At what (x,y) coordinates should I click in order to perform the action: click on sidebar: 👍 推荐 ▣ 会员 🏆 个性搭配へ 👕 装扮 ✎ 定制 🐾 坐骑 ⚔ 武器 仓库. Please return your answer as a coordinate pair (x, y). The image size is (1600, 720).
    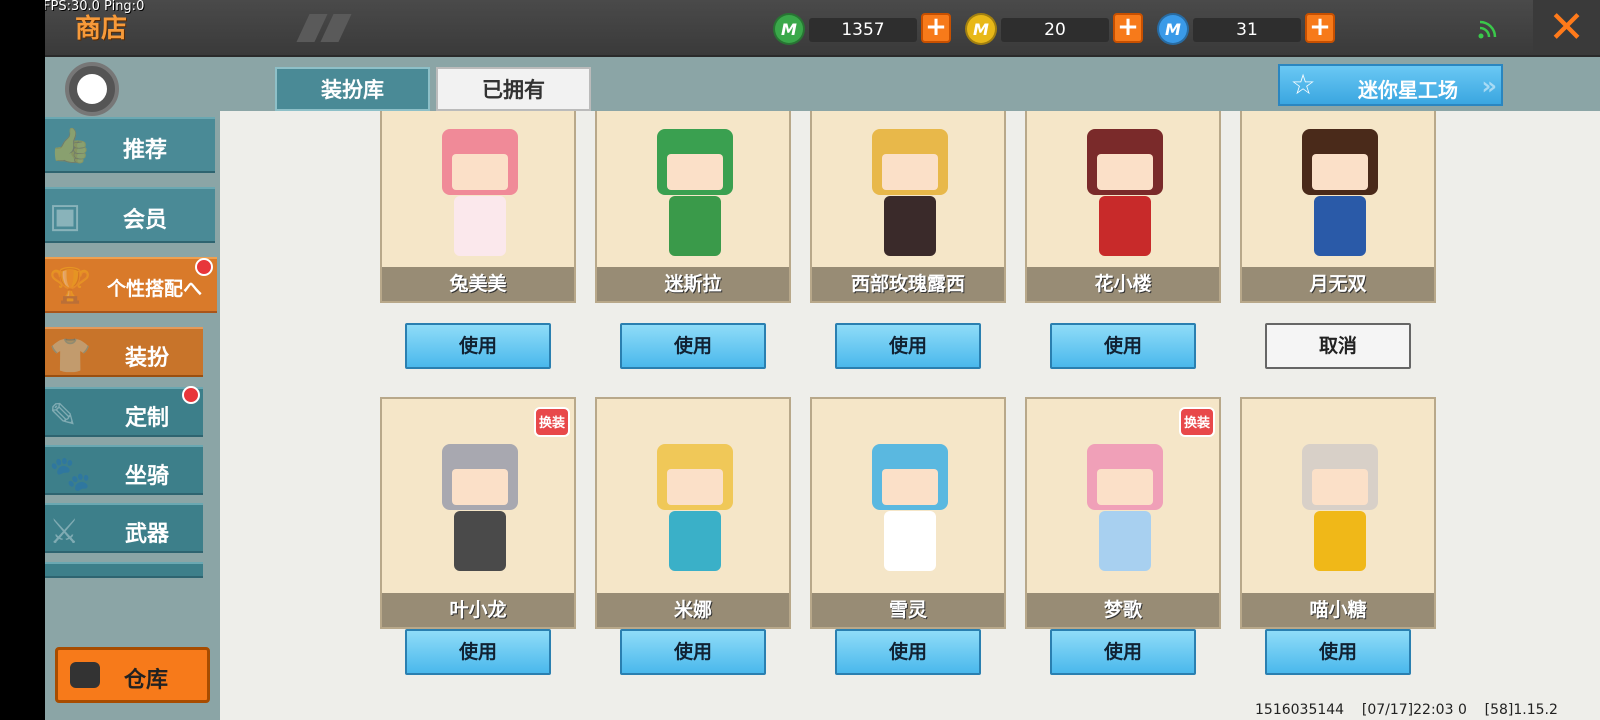
    Looking at the image, I should click on (132, 388).